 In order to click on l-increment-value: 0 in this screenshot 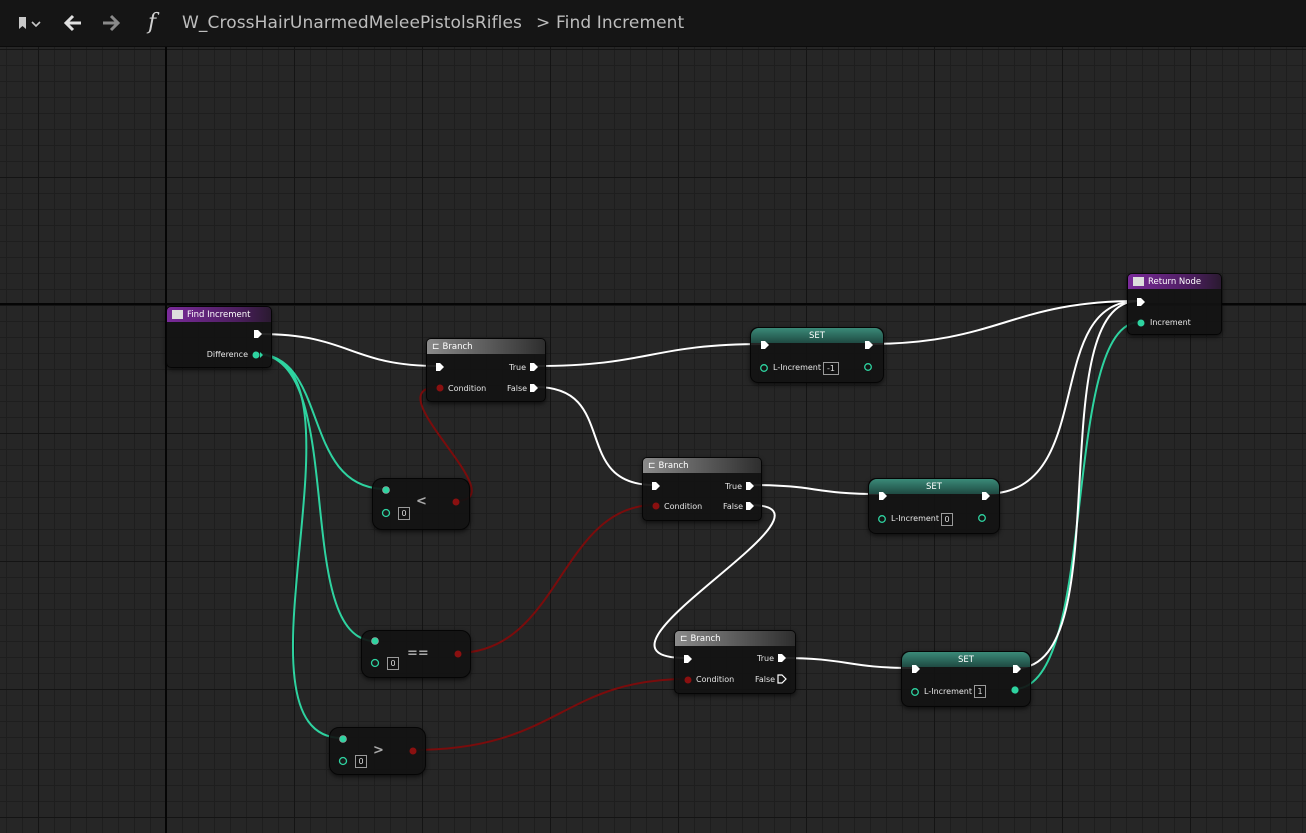, I will do `click(947, 519)`.